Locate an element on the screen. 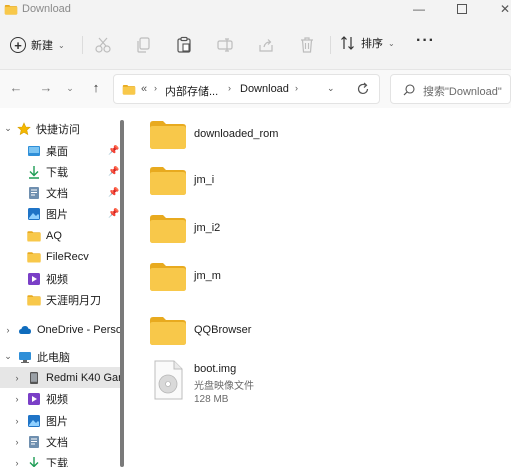 This screenshot has height=467, width=511. sidebar-item-pc-videos: › 视频 is located at coordinates (60, 398).